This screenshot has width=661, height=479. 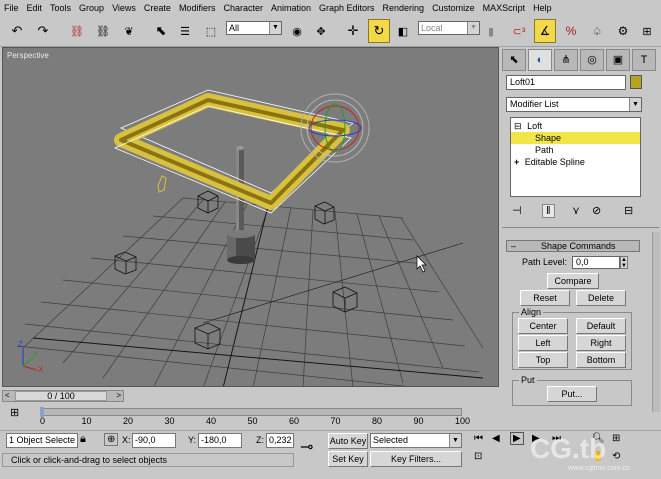 I want to click on redo-icon: ↷, so click(x=43, y=31).